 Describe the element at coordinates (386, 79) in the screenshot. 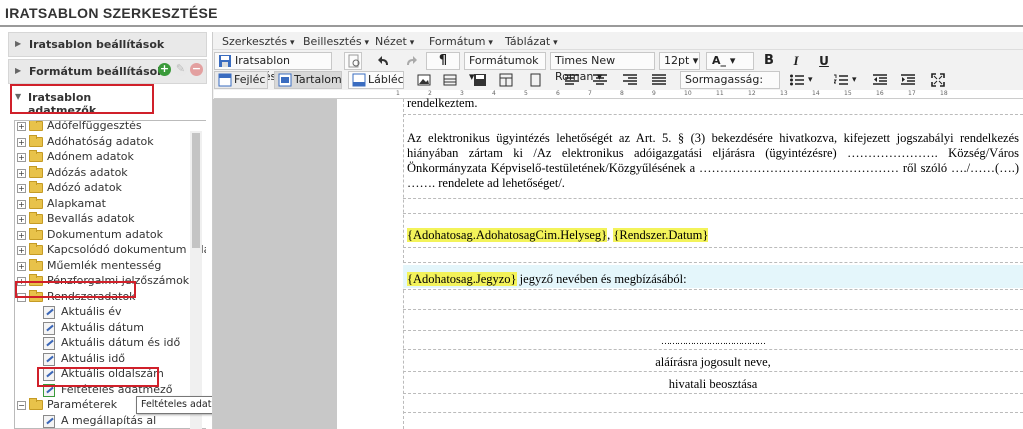

I see `tab-label: Lábléc` at that location.